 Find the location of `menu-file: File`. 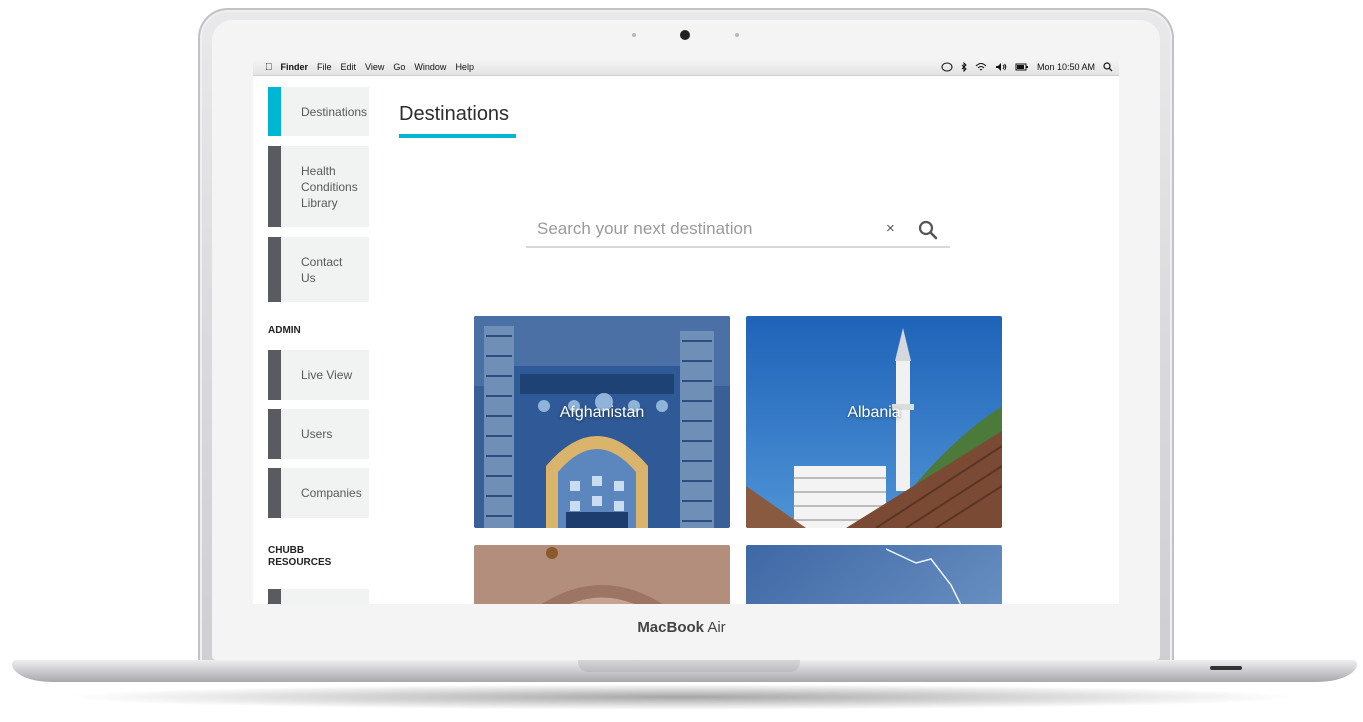

menu-file: File is located at coordinates (324, 67).